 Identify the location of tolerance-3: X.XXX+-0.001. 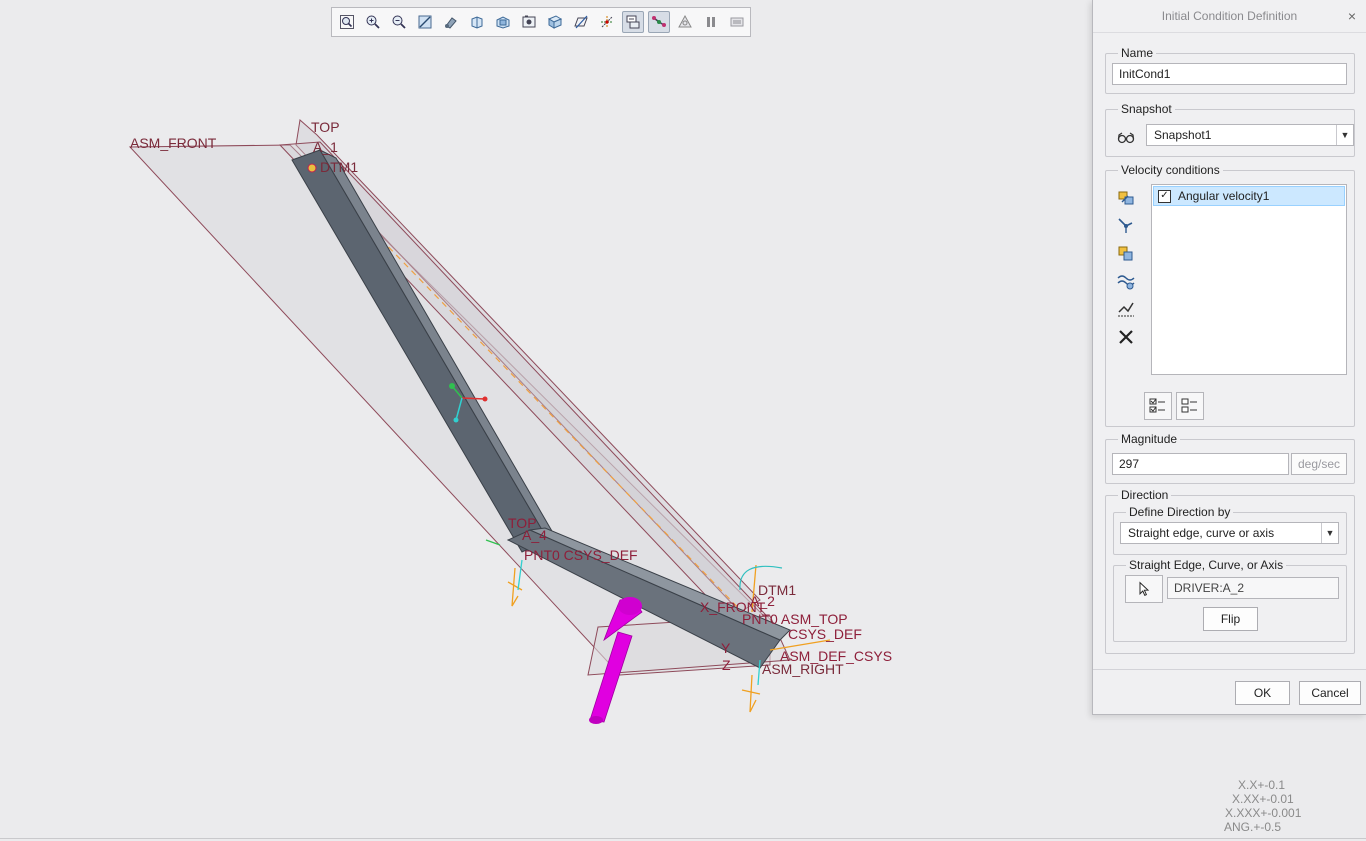
(1263, 813).